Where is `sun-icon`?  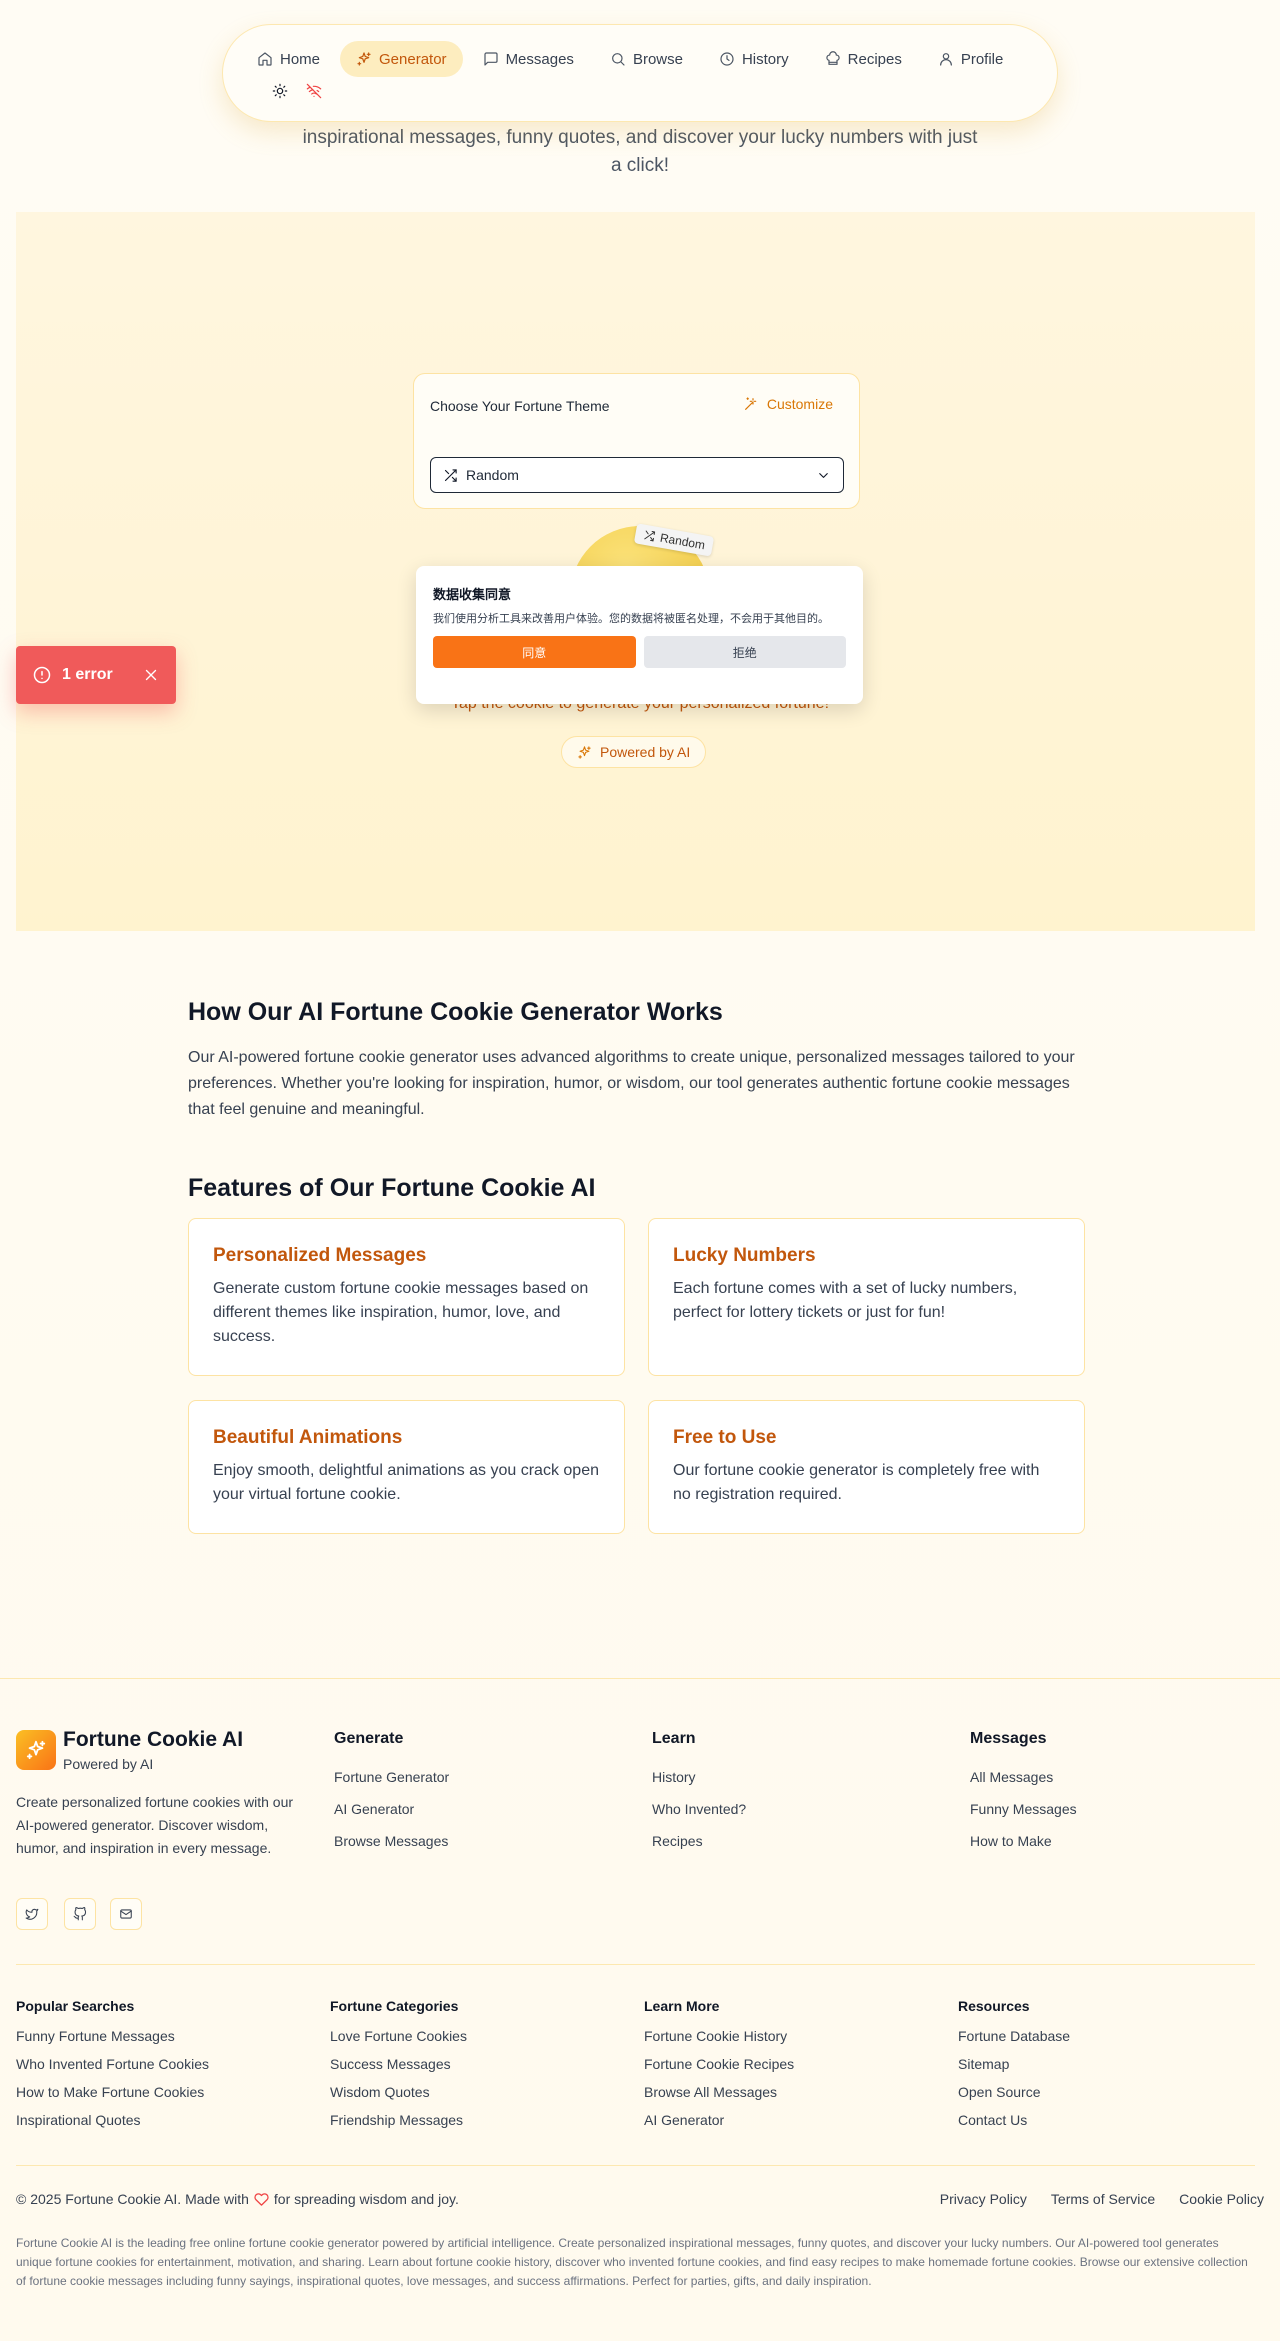
sun-icon is located at coordinates (280, 91).